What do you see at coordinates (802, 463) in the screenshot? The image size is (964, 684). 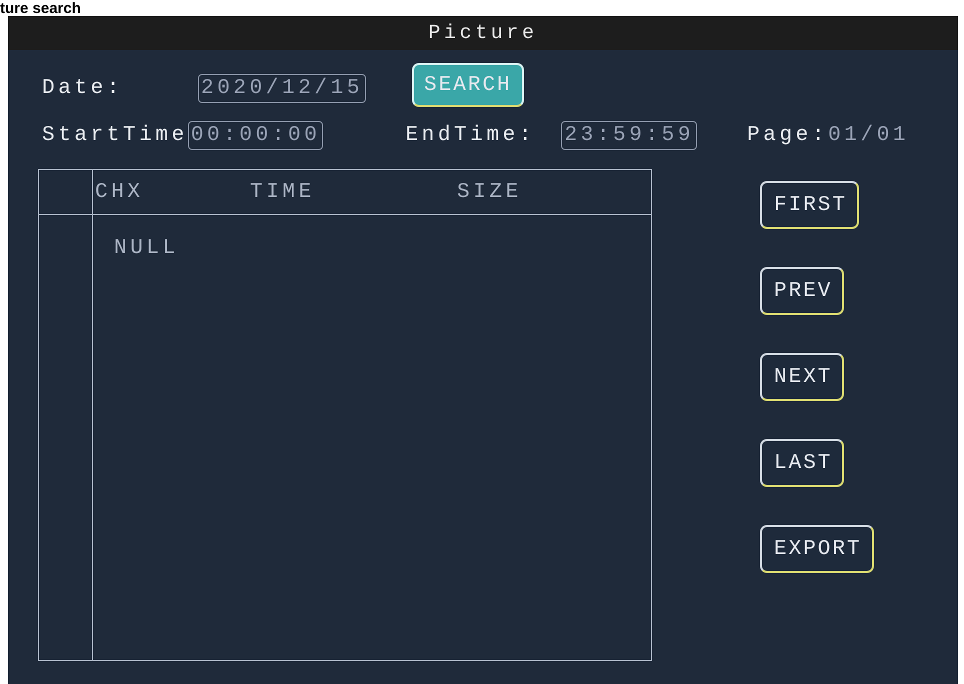 I see `nav-button: LAST` at bounding box center [802, 463].